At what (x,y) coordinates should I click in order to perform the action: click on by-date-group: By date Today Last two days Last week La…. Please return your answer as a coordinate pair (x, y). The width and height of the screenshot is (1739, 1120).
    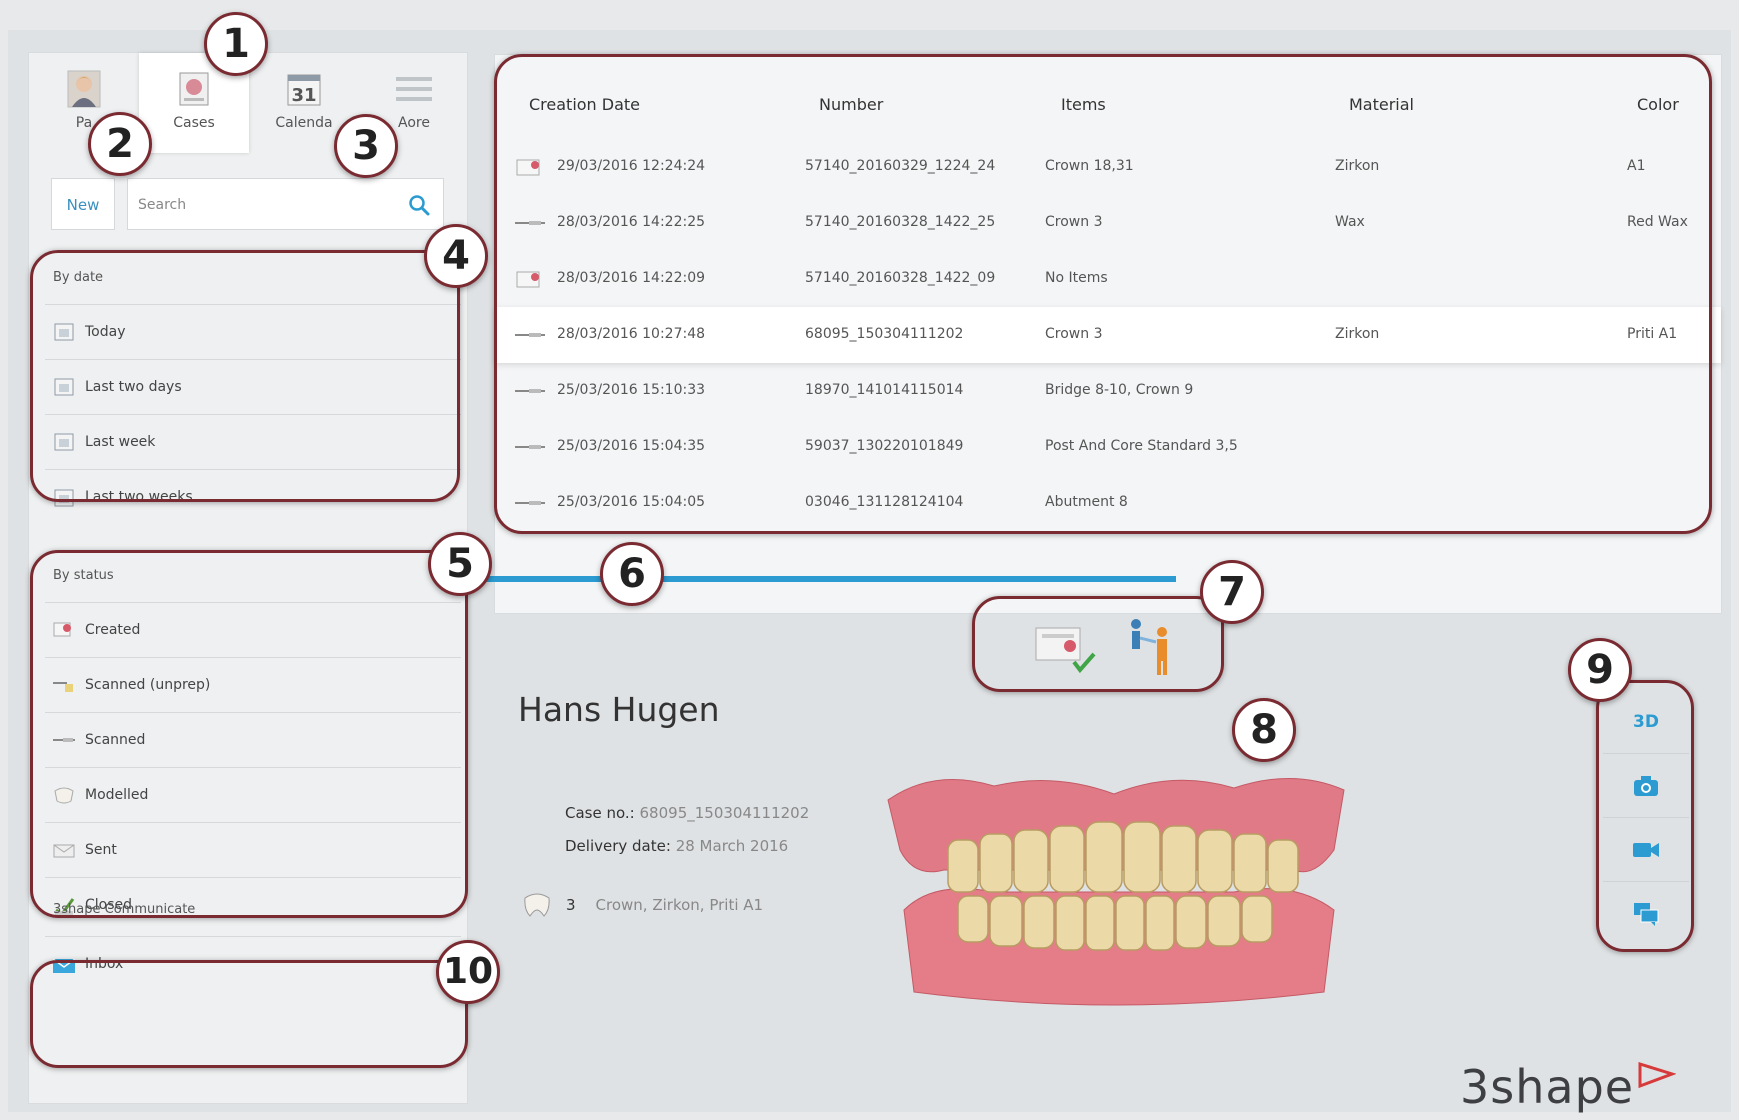
    Looking at the image, I should click on (253, 388).